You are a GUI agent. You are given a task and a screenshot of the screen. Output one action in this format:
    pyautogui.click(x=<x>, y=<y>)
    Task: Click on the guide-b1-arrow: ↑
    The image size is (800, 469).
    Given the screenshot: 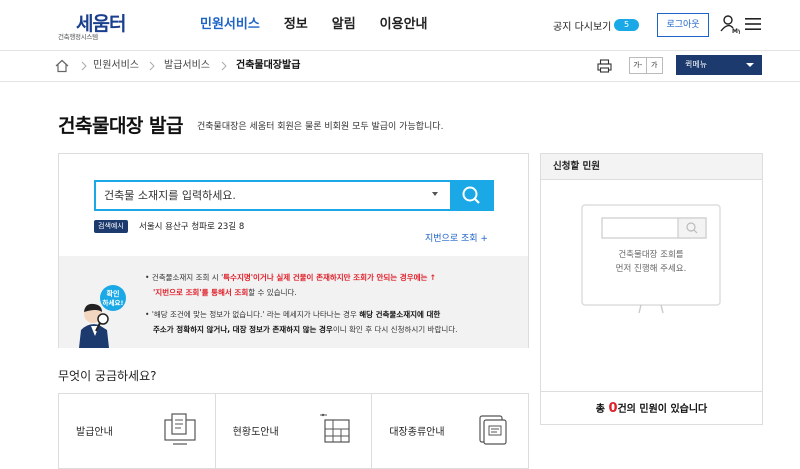 What is the action you would take?
    pyautogui.click(x=433, y=277)
    